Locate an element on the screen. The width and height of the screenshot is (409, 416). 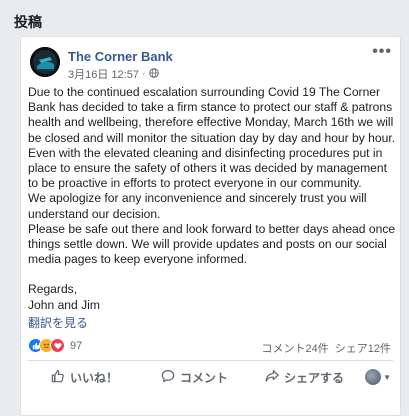
page-avatar is located at coordinates (45, 62).